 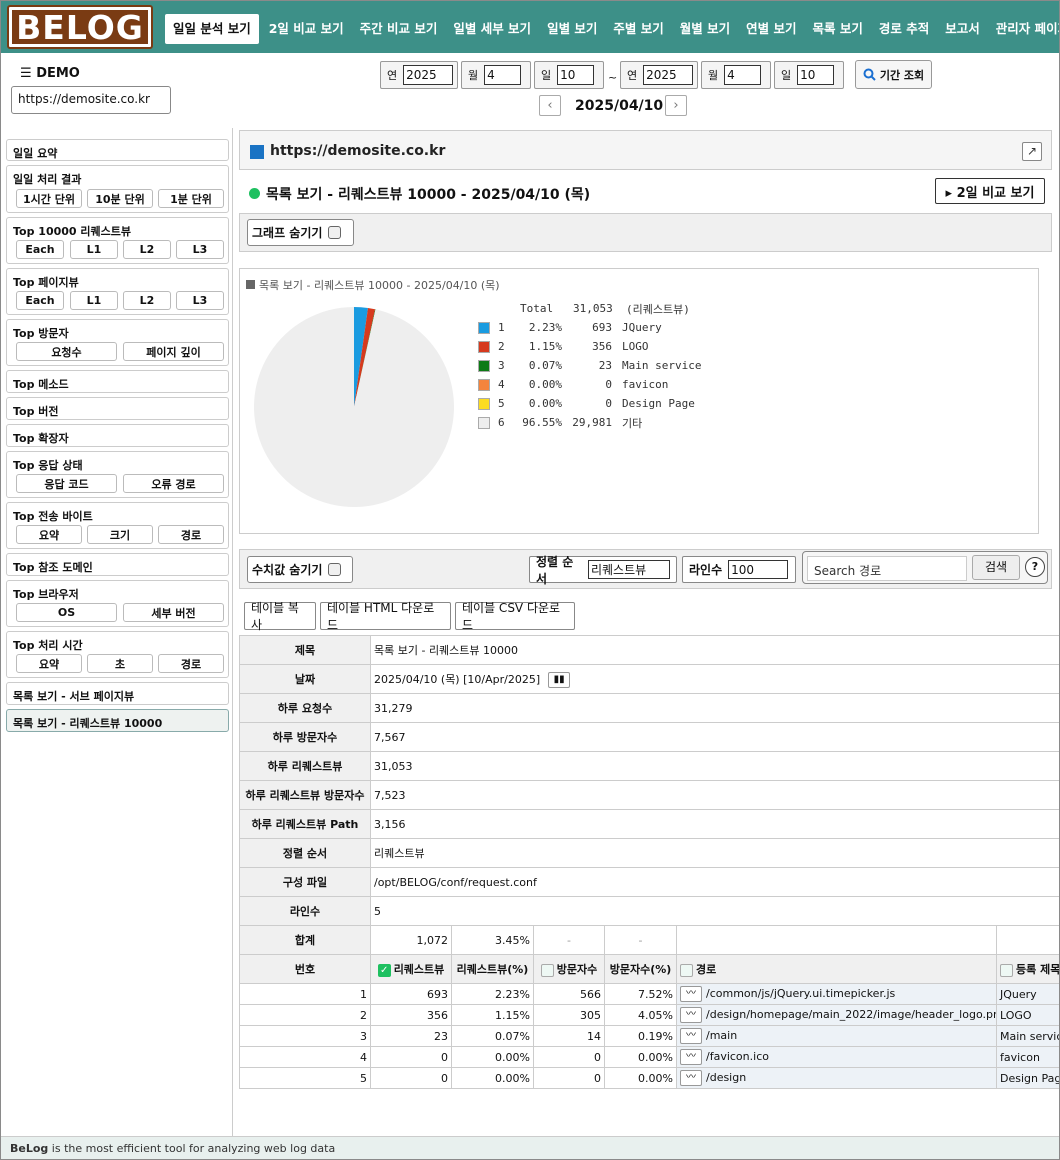 What do you see at coordinates (743, 75) in the screenshot?
I see `to-month-input: 4` at bounding box center [743, 75].